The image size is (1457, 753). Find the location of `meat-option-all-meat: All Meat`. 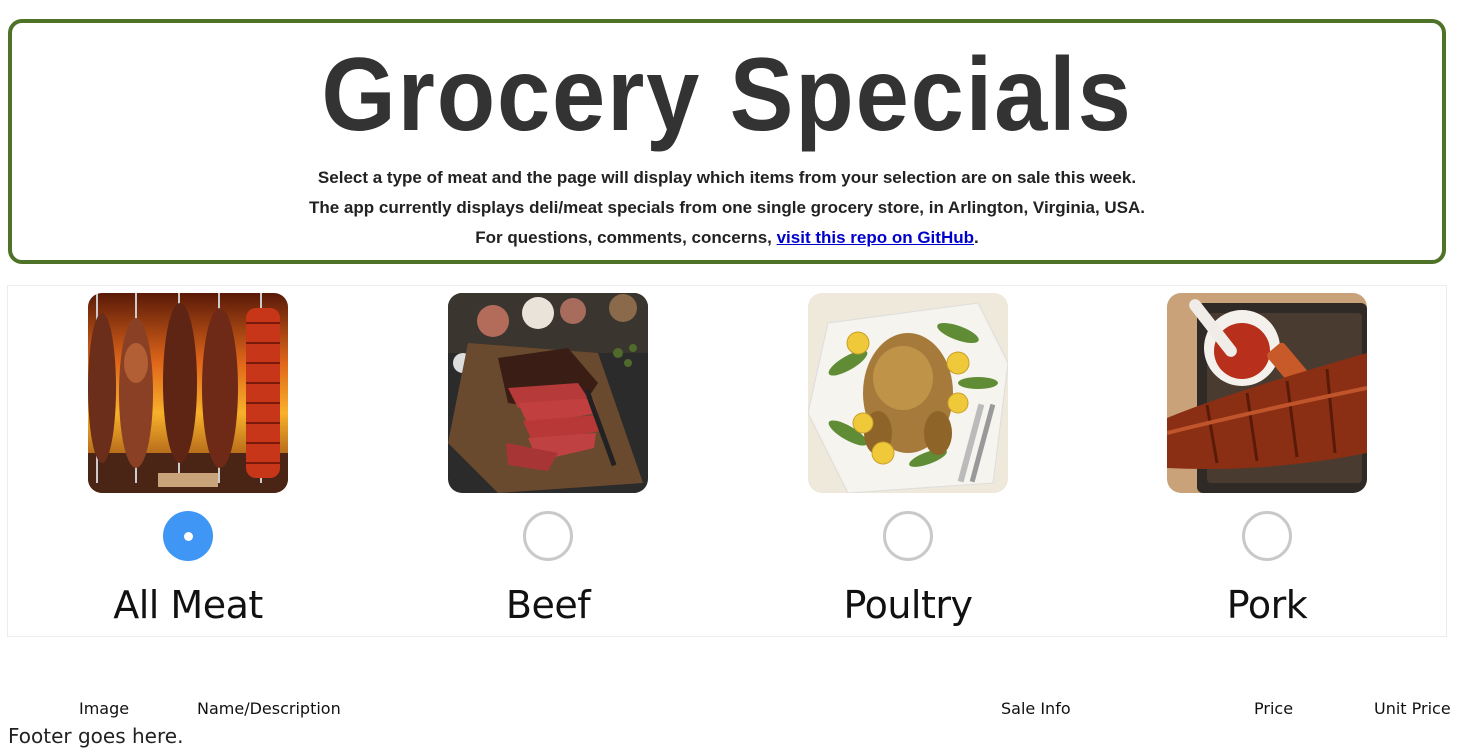

meat-option-all-meat: All Meat is located at coordinates (188, 461).